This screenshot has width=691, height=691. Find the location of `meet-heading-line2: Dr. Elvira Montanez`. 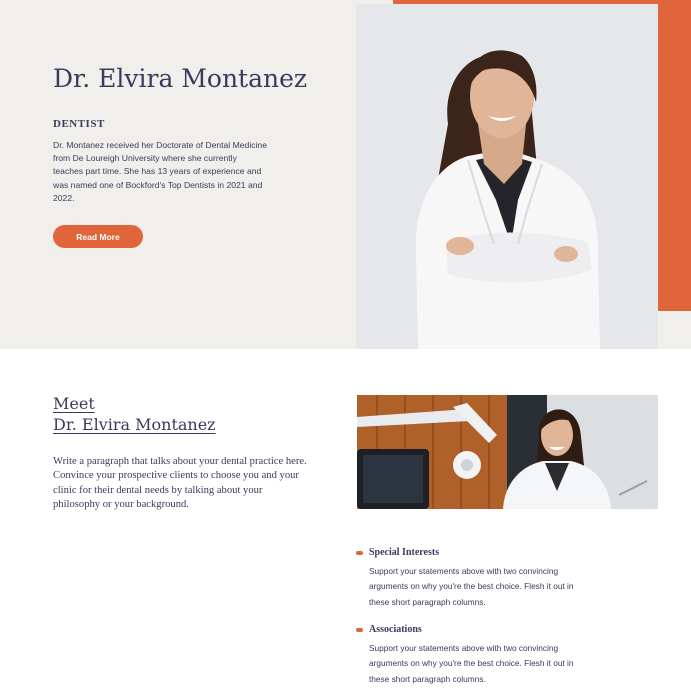

meet-heading-line2: Dr. Elvira Montanez is located at coordinates (134, 424).